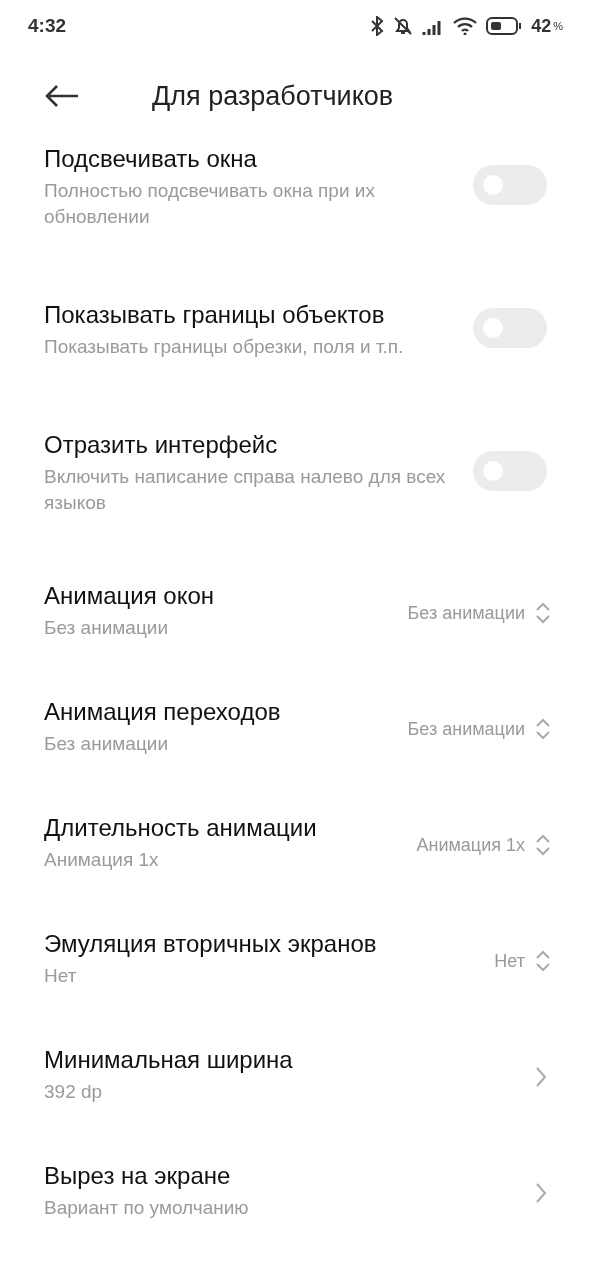 Image resolution: width=591 pixels, height=1280 pixels. Describe the element at coordinates (224, 347) in the screenshot. I see `setting-description: Показывать границы обрезки, поля и т.п.` at that location.